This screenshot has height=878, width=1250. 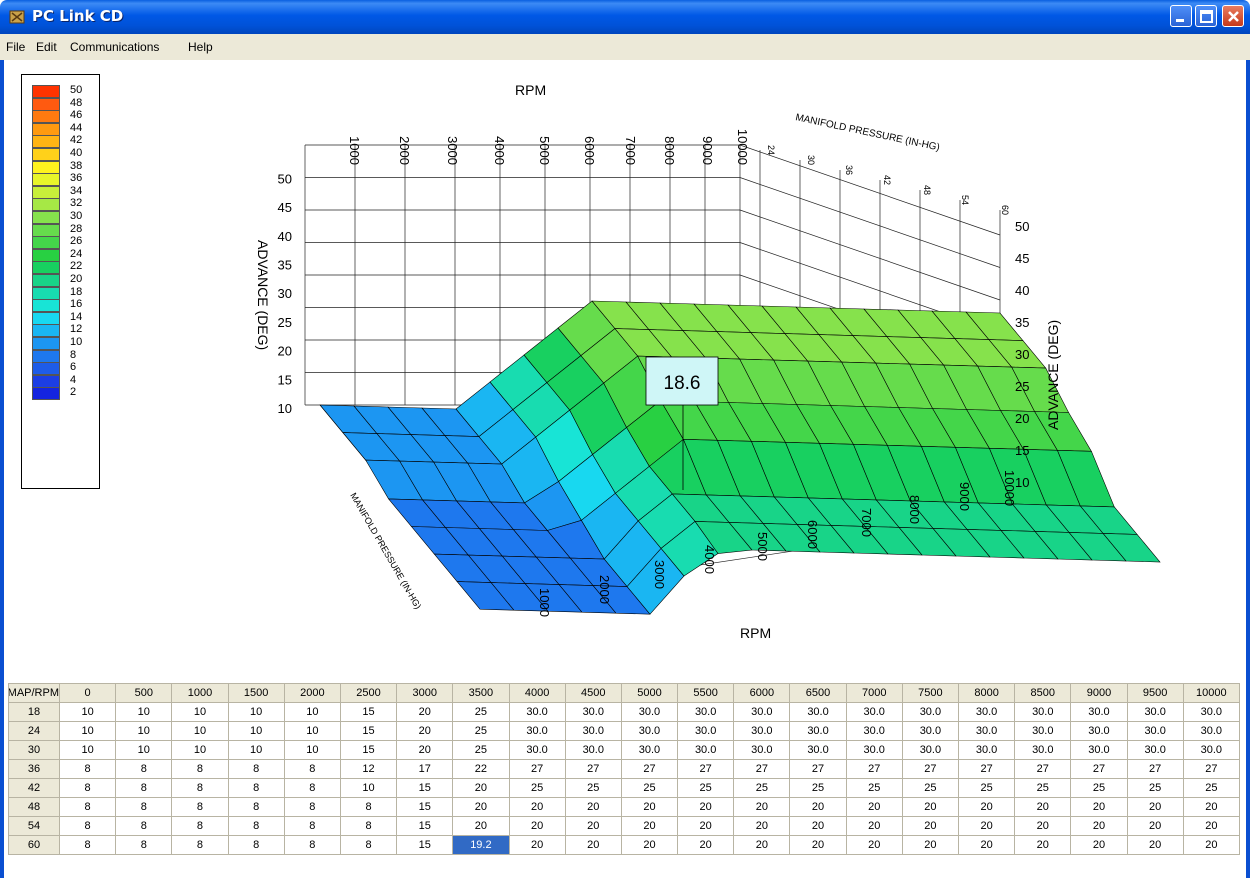 I want to click on column-header: 6500, so click(x=818, y=693).